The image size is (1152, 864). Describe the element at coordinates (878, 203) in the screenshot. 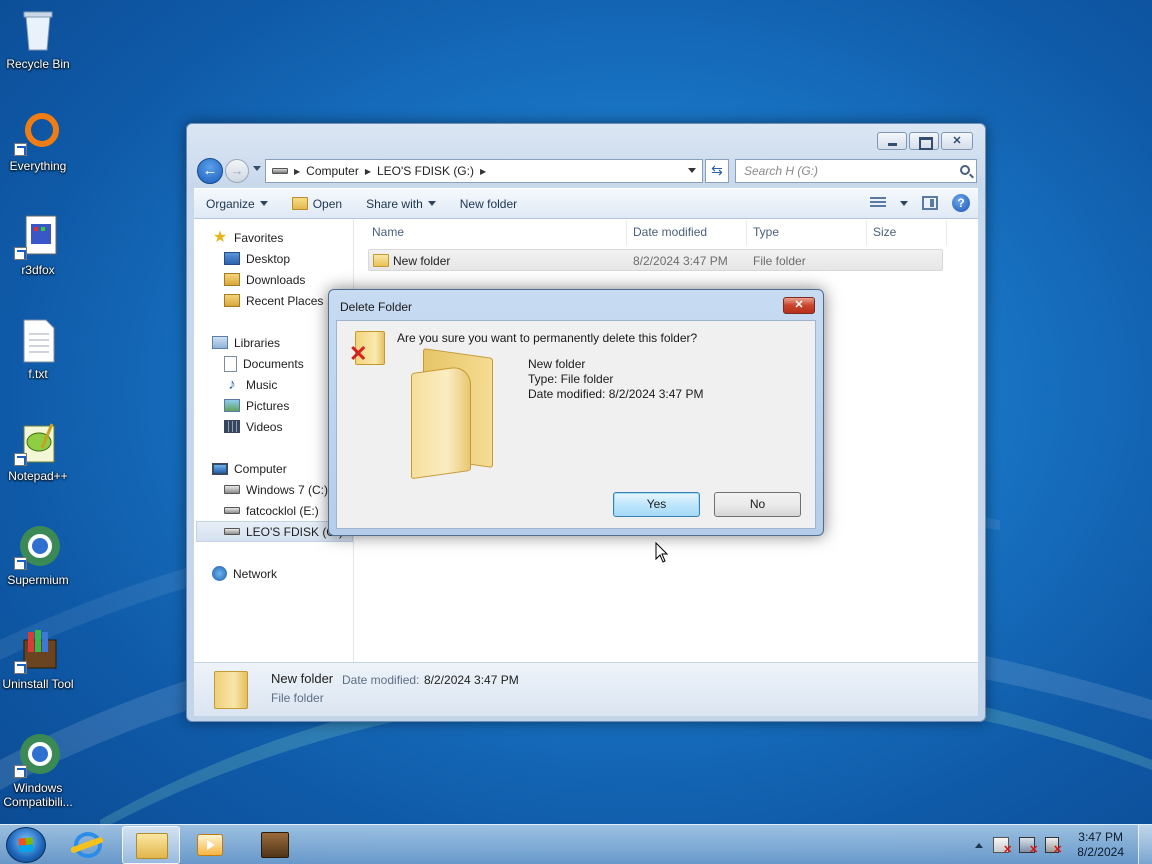

I see `change-view-icon` at that location.